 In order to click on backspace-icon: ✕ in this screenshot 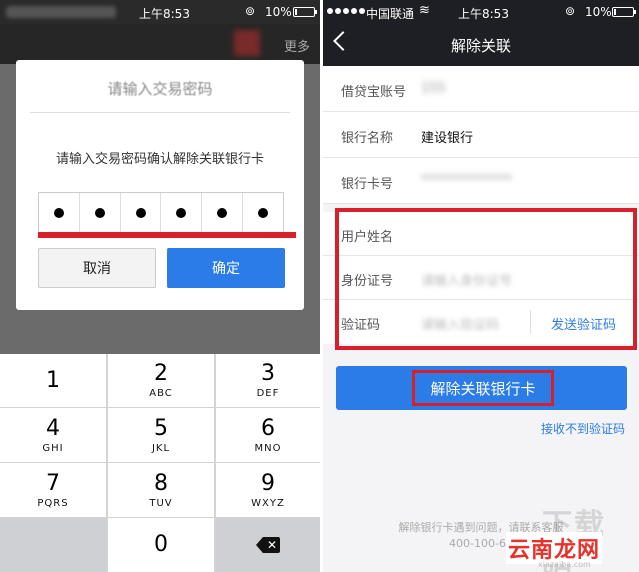, I will do `click(268, 545)`.